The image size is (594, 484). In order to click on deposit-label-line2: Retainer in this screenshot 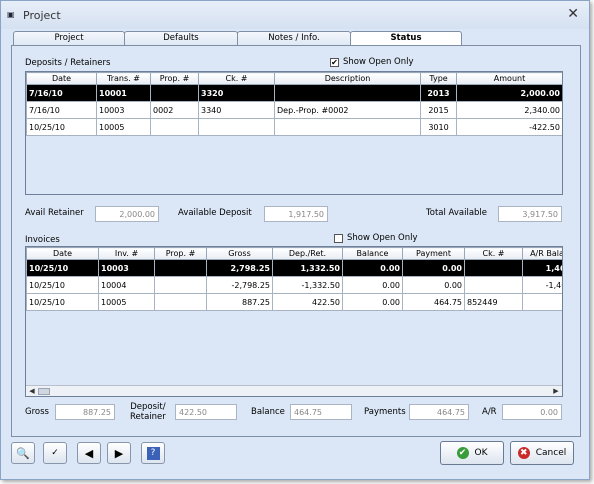, I will do `click(148, 417)`.